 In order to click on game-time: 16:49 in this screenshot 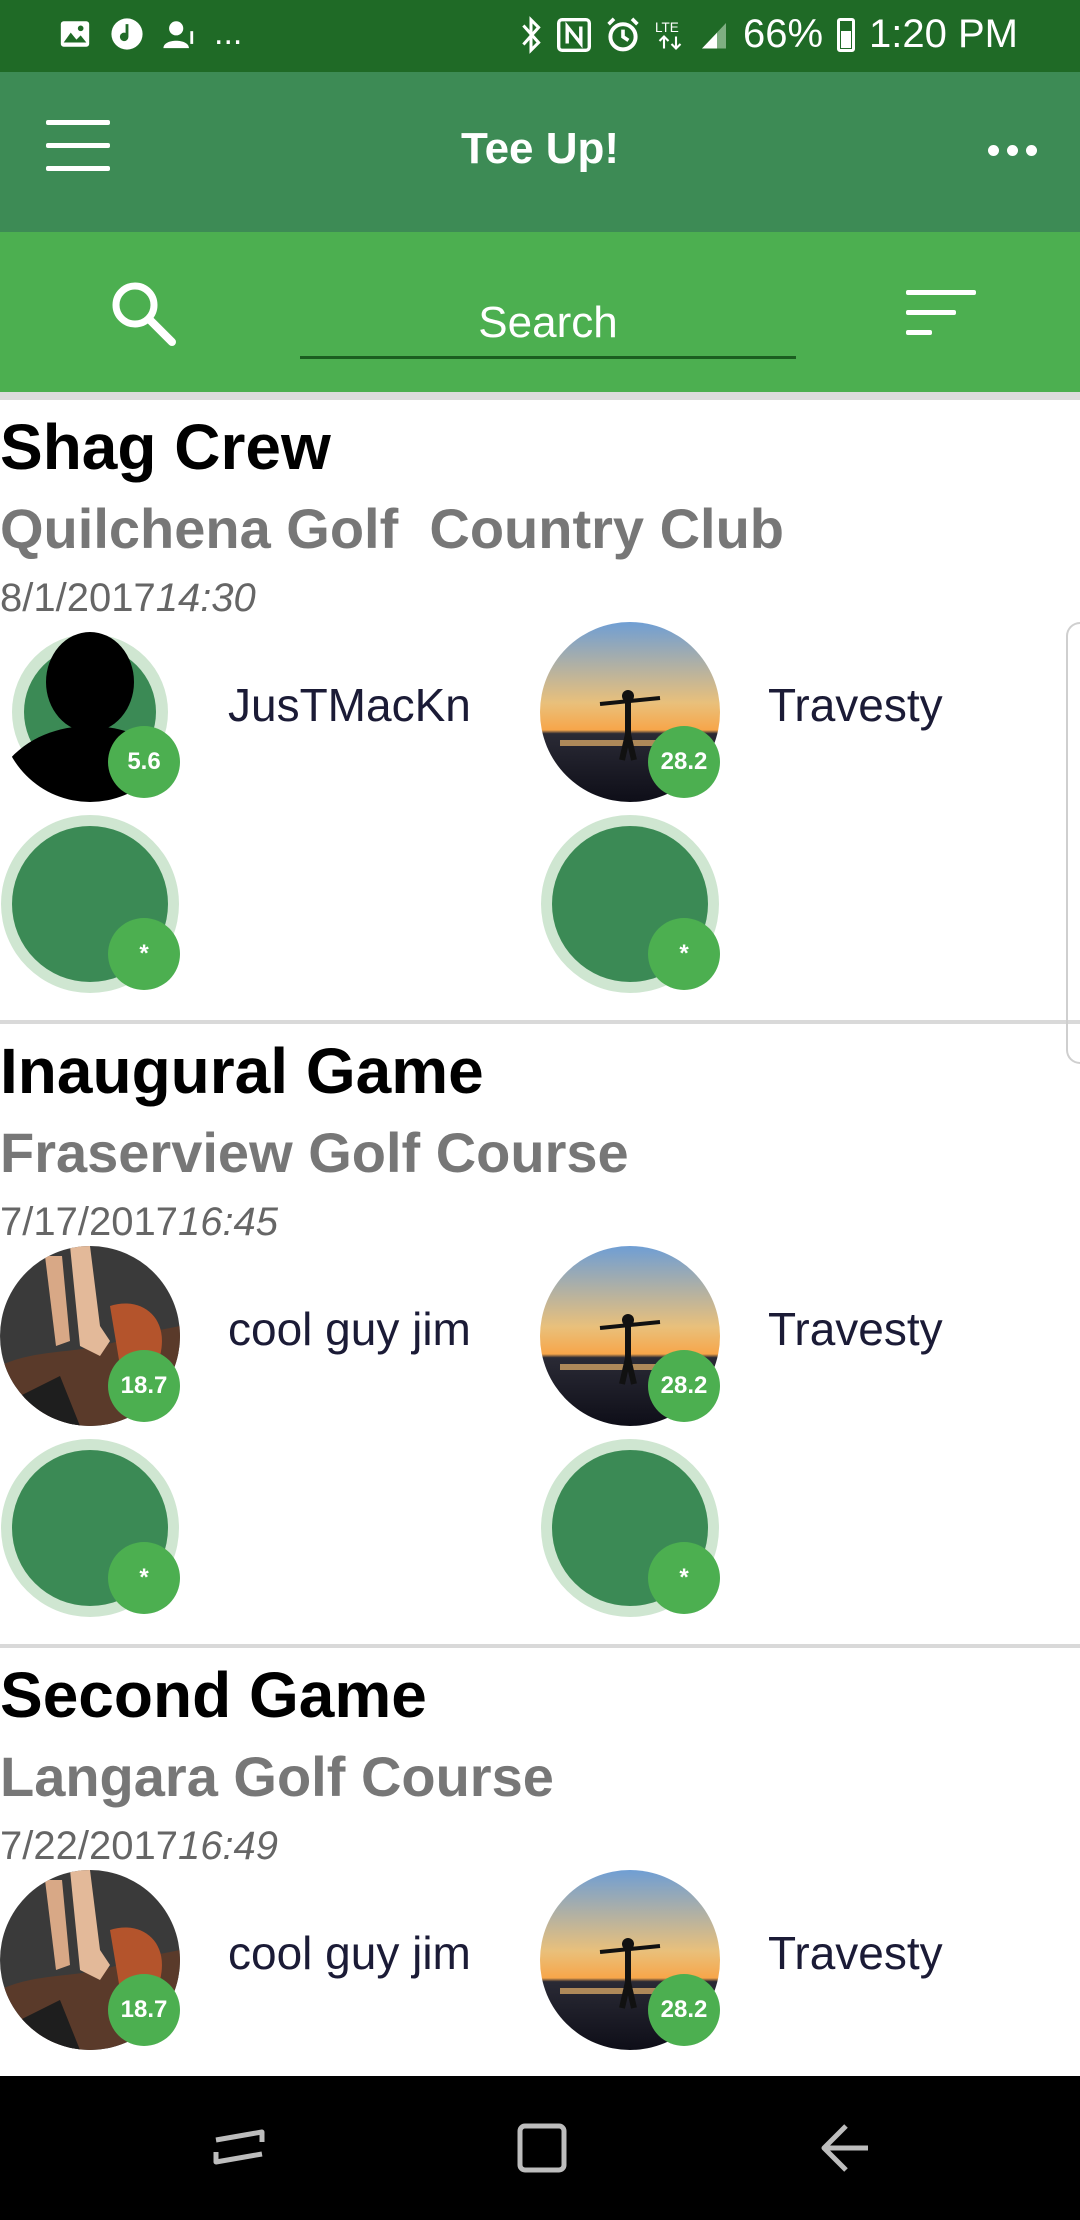, I will do `click(228, 1846)`.